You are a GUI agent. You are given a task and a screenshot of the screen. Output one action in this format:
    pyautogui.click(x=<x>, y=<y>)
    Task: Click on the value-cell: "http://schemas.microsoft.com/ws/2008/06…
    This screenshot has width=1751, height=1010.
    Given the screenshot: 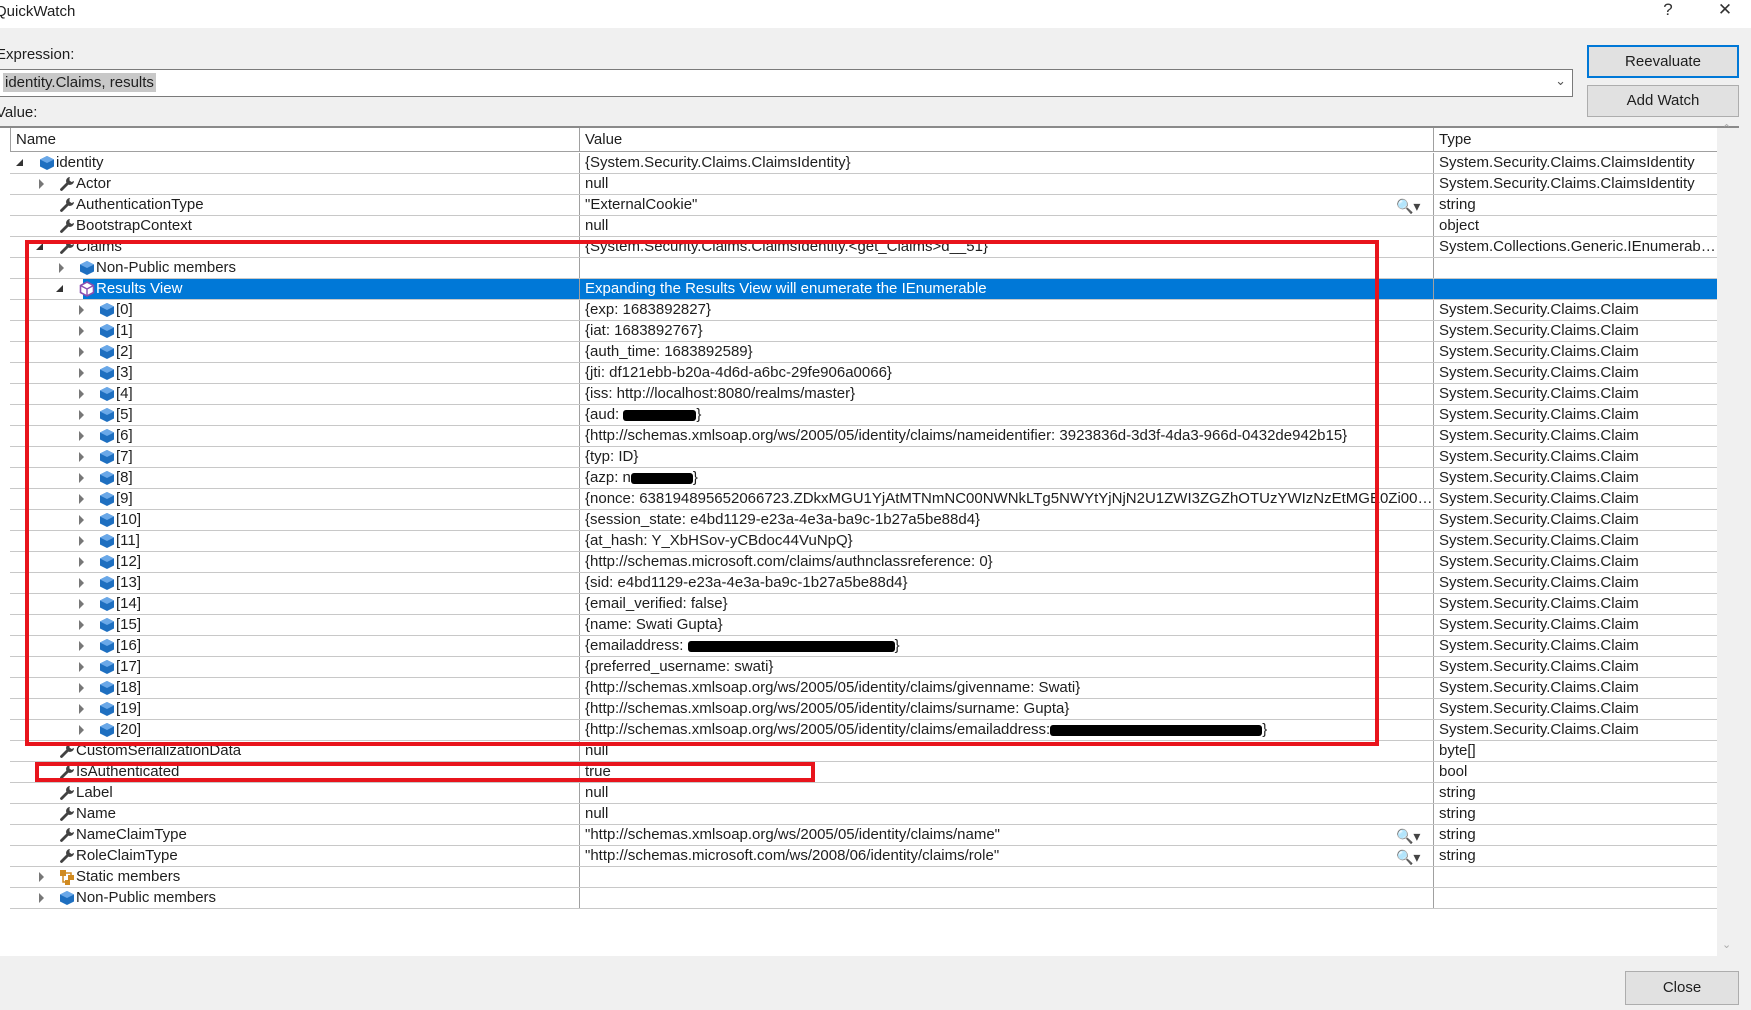 What is the action you would take?
    pyautogui.click(x=1006, y=856)
    